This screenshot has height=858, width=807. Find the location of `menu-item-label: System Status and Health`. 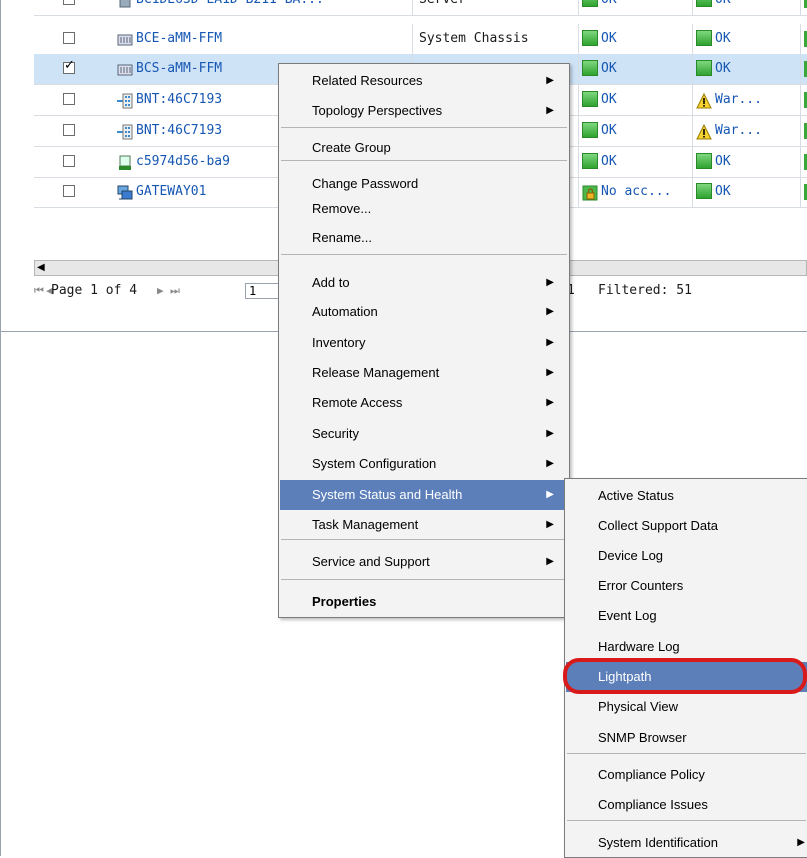

menu-item-label: System Status and Health is located at coordinates (387, 494).